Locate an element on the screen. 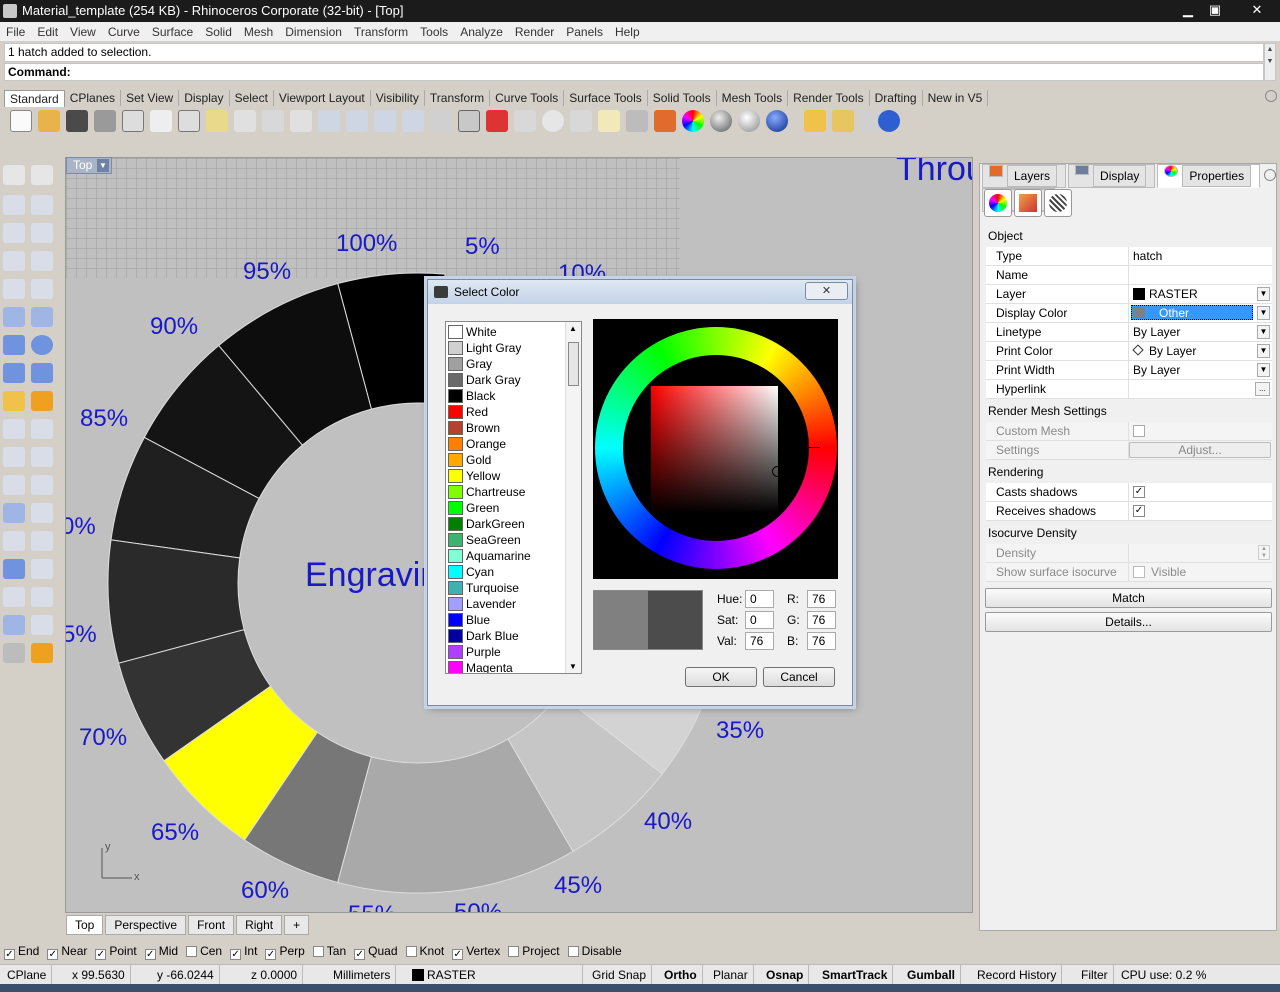  vp-tab-right: Right is located at coordinates (259, 925).